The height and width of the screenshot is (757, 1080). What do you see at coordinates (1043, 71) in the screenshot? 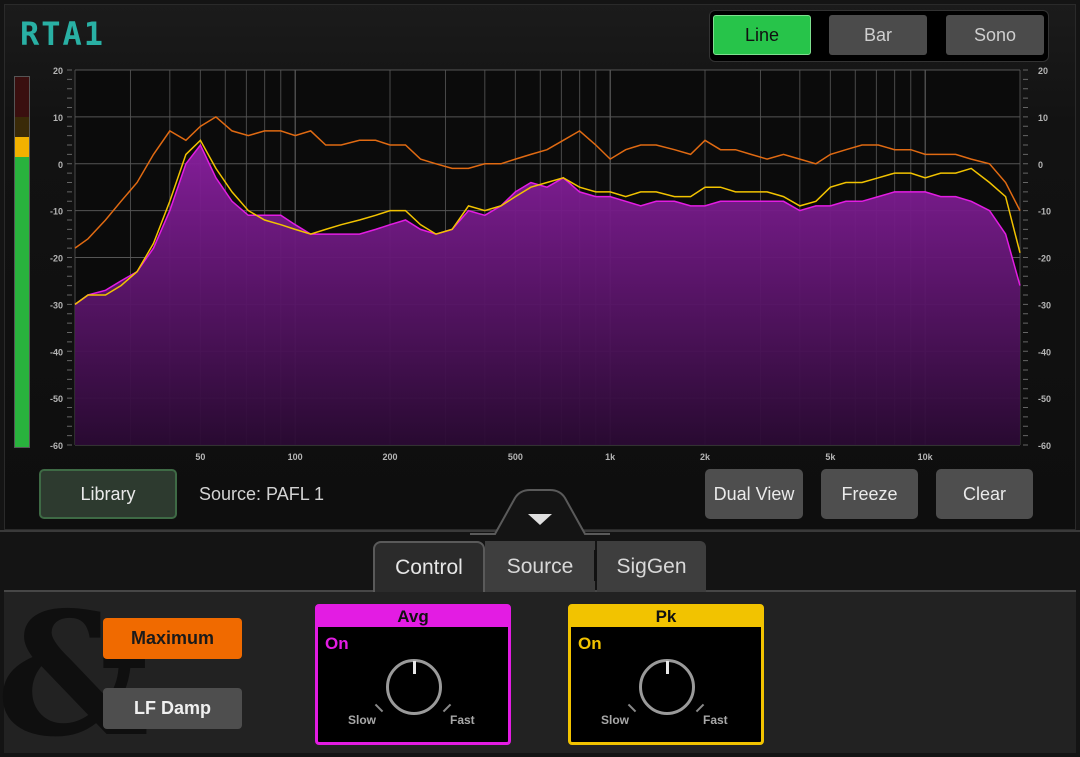
I see `y-tick-label-right: 20` at bounding box center [1043, 71].